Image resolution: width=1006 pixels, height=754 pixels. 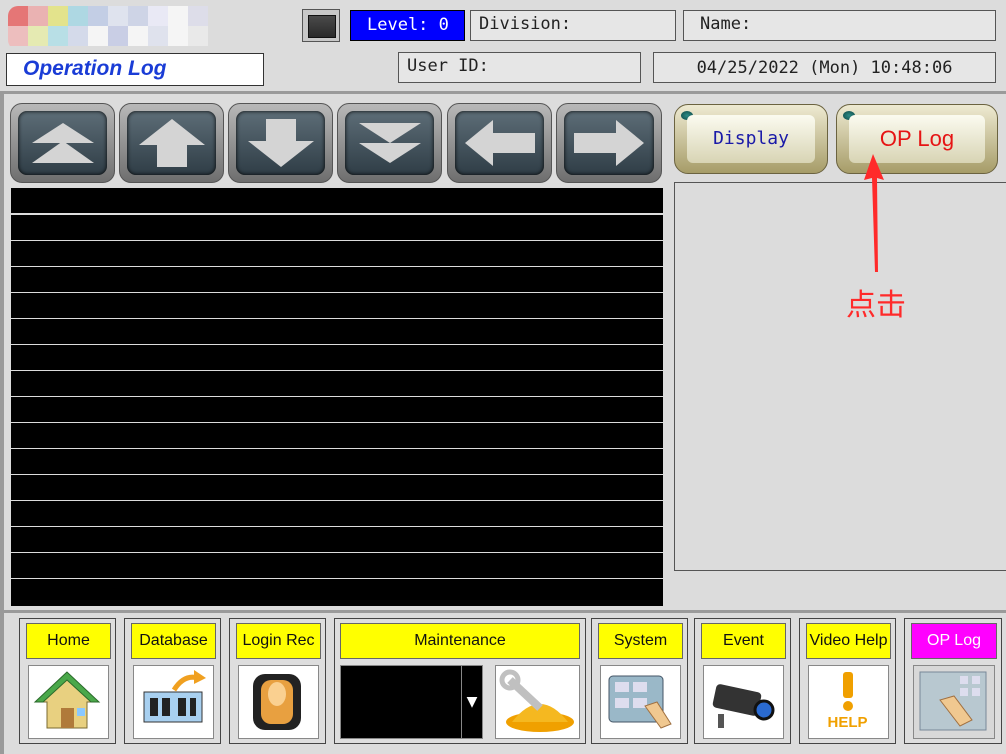 I want to click on display-button: Display, so click(x=751, y=139).